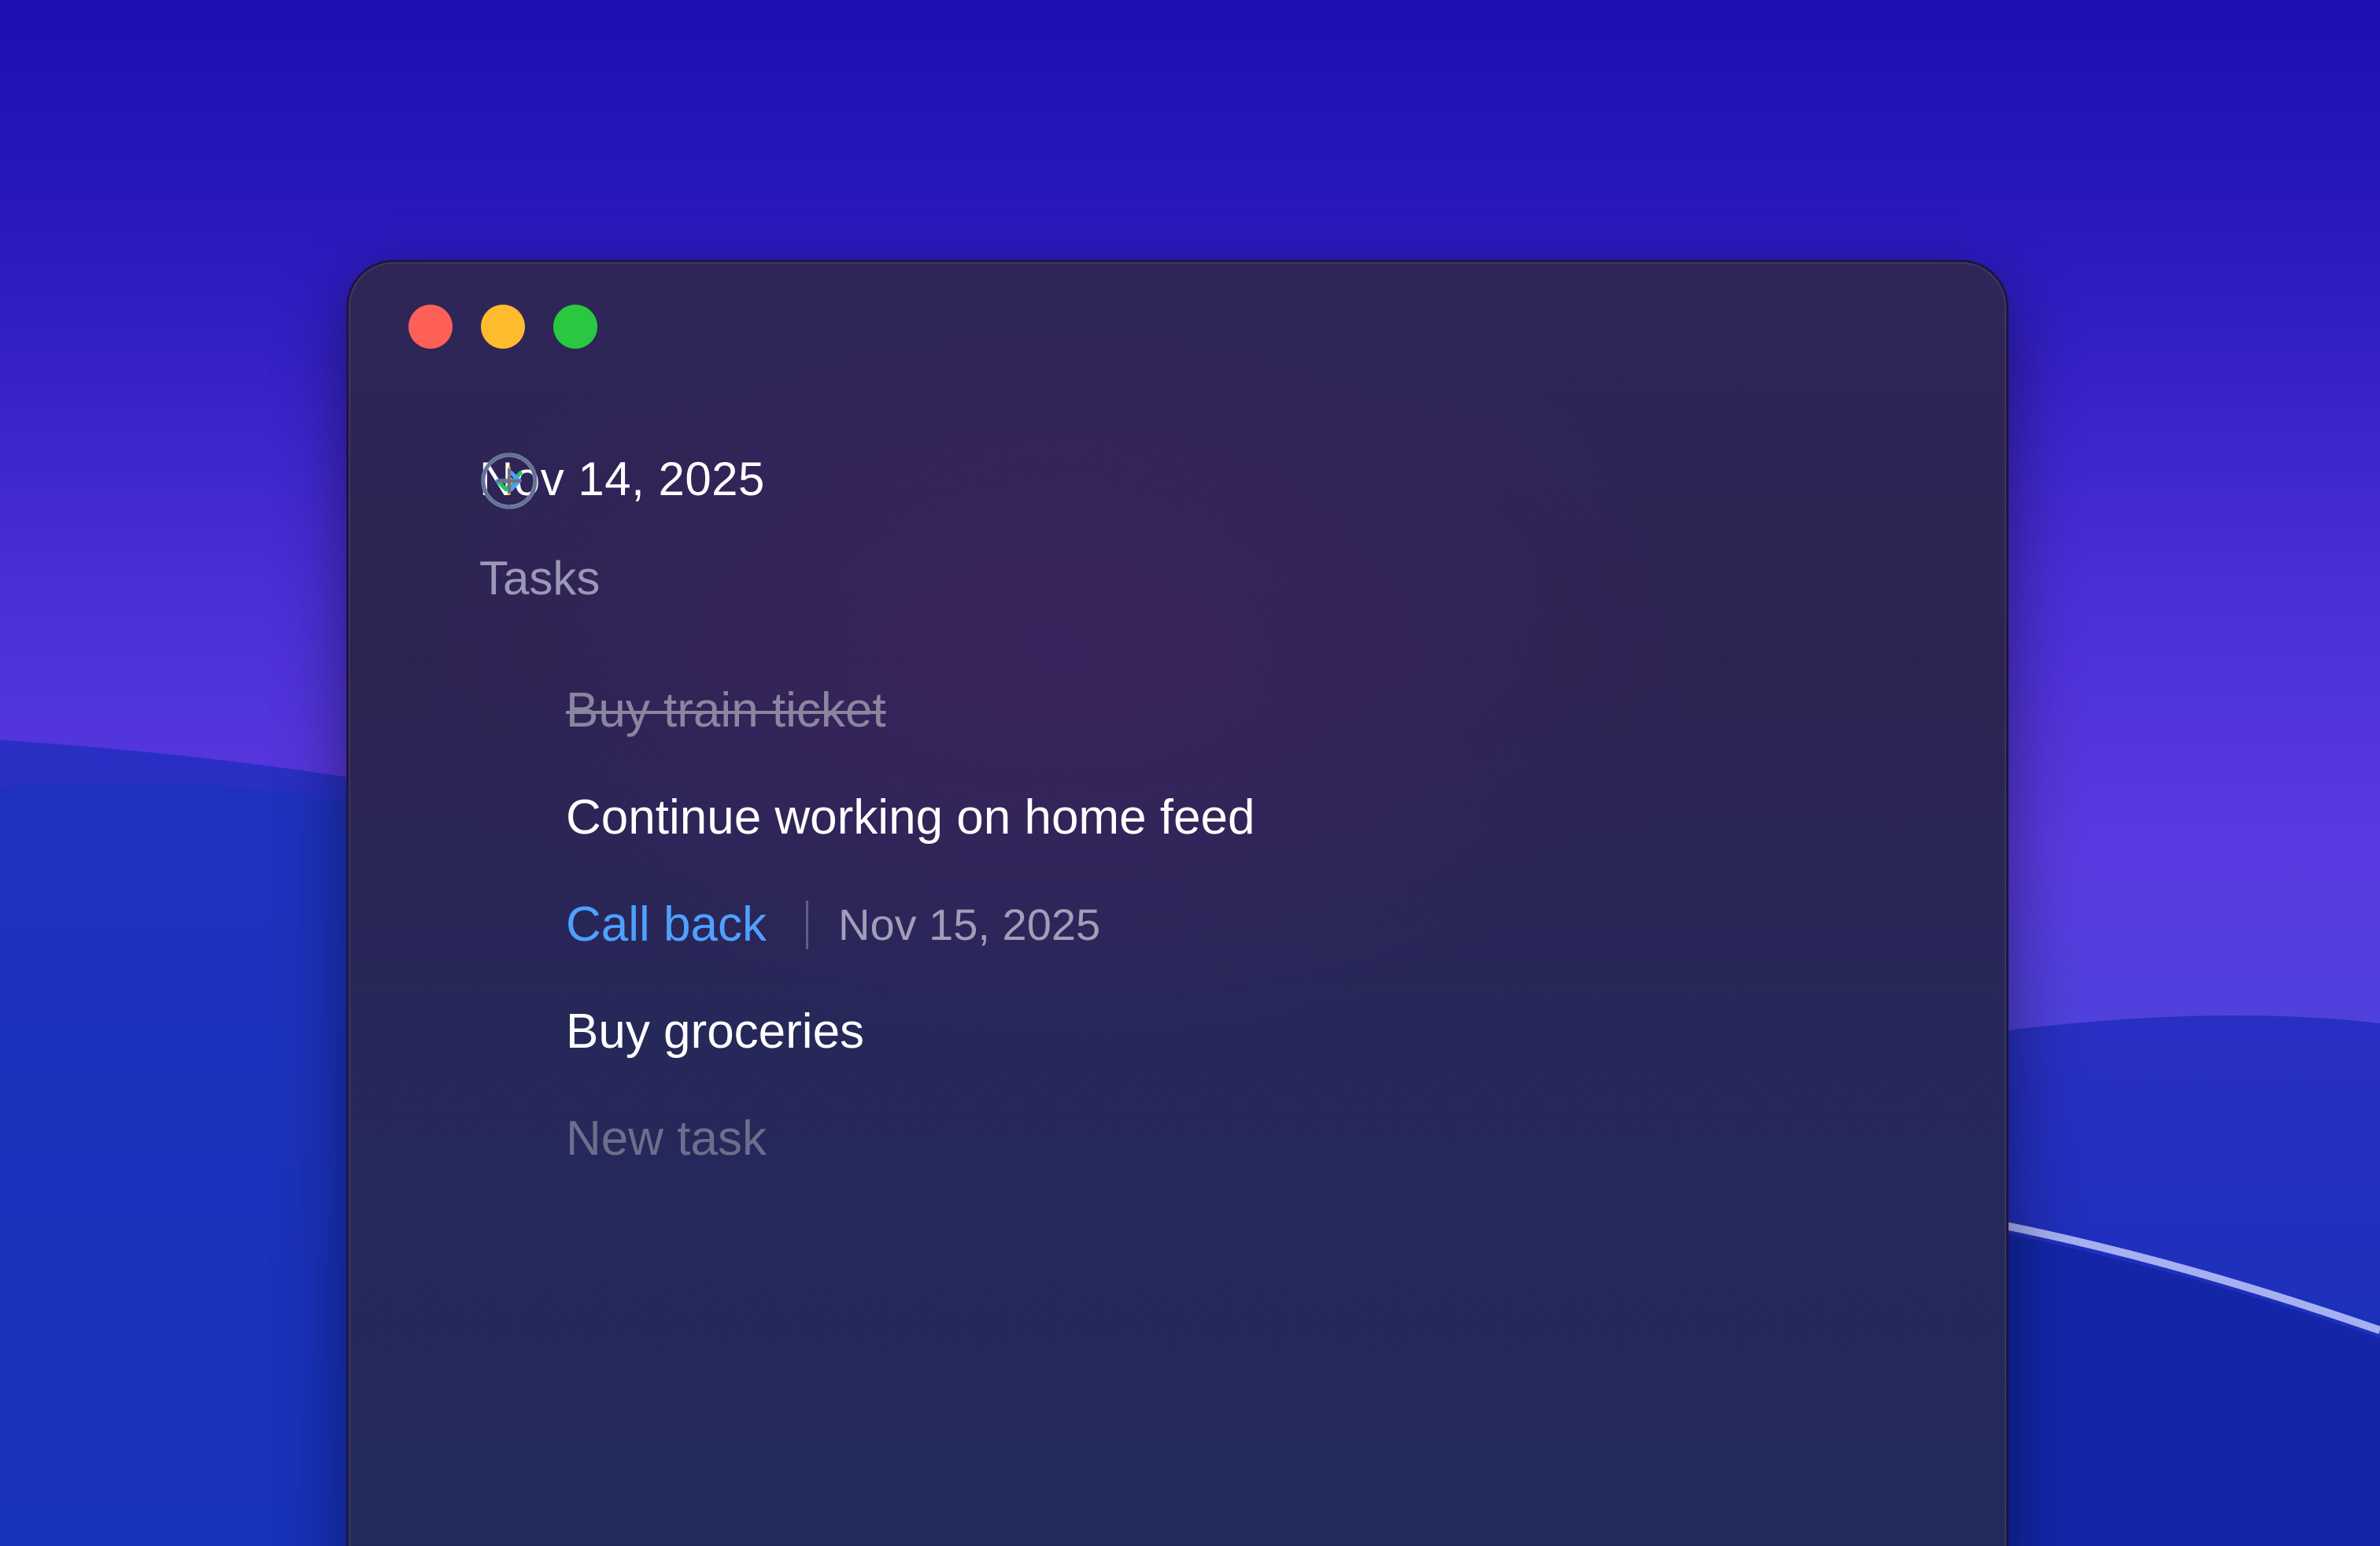 The width and height of the screenshot is (2380, 1546). I want to click on in-progress-icon, so click(509, 650).